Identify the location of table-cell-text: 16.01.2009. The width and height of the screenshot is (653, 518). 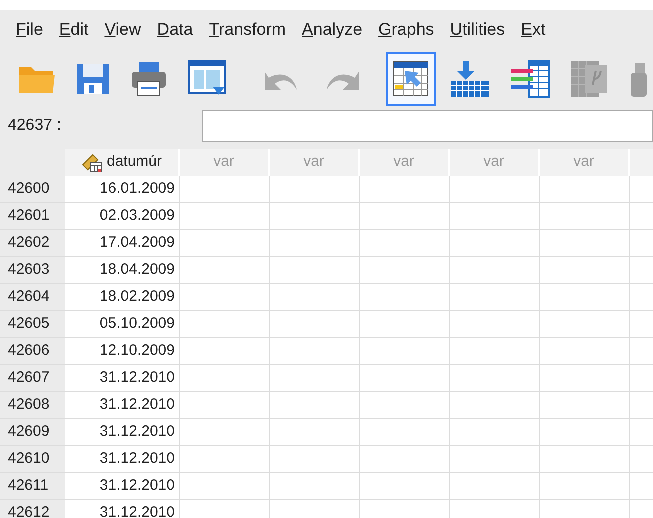
(137, 188).